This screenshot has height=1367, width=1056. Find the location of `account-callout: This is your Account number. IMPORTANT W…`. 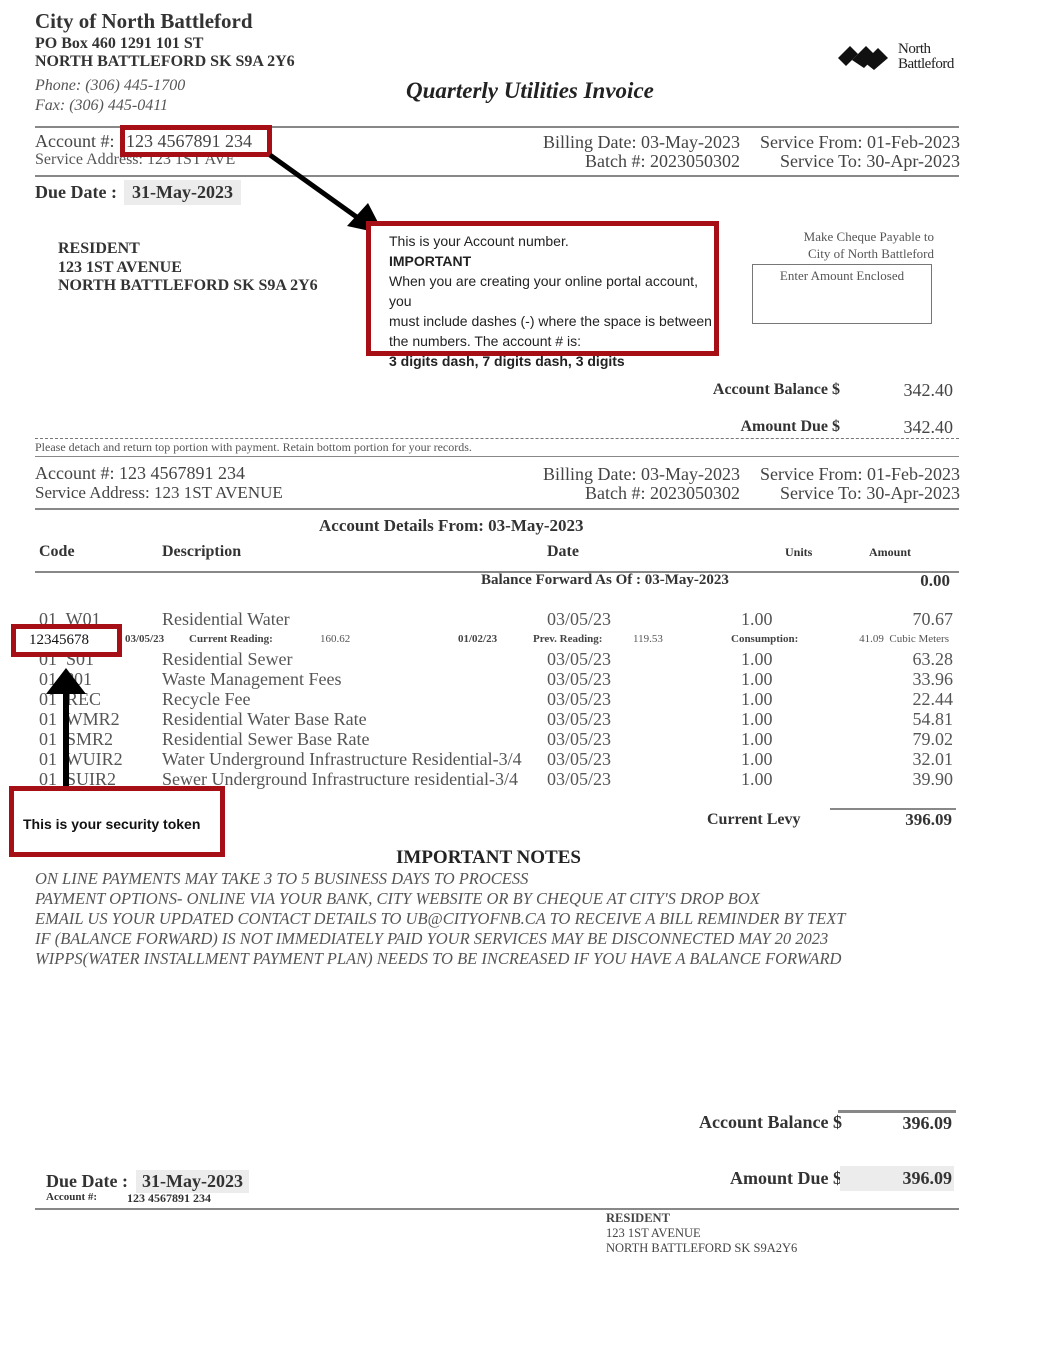

account-callout: This is your Account number. IMPORTANT W… is located at coordinates (542, 295).